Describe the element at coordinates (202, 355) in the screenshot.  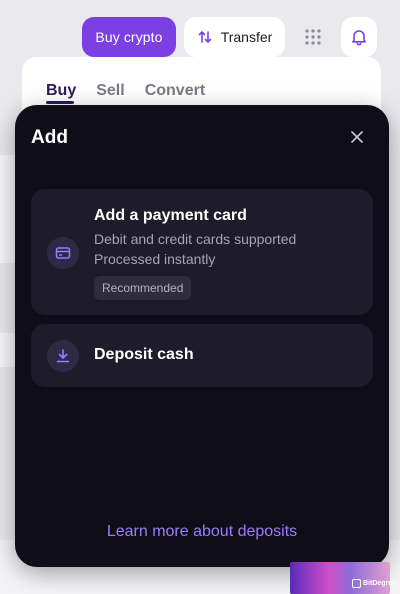
I see `deposit-cash-option: Deposit cash` at that location.